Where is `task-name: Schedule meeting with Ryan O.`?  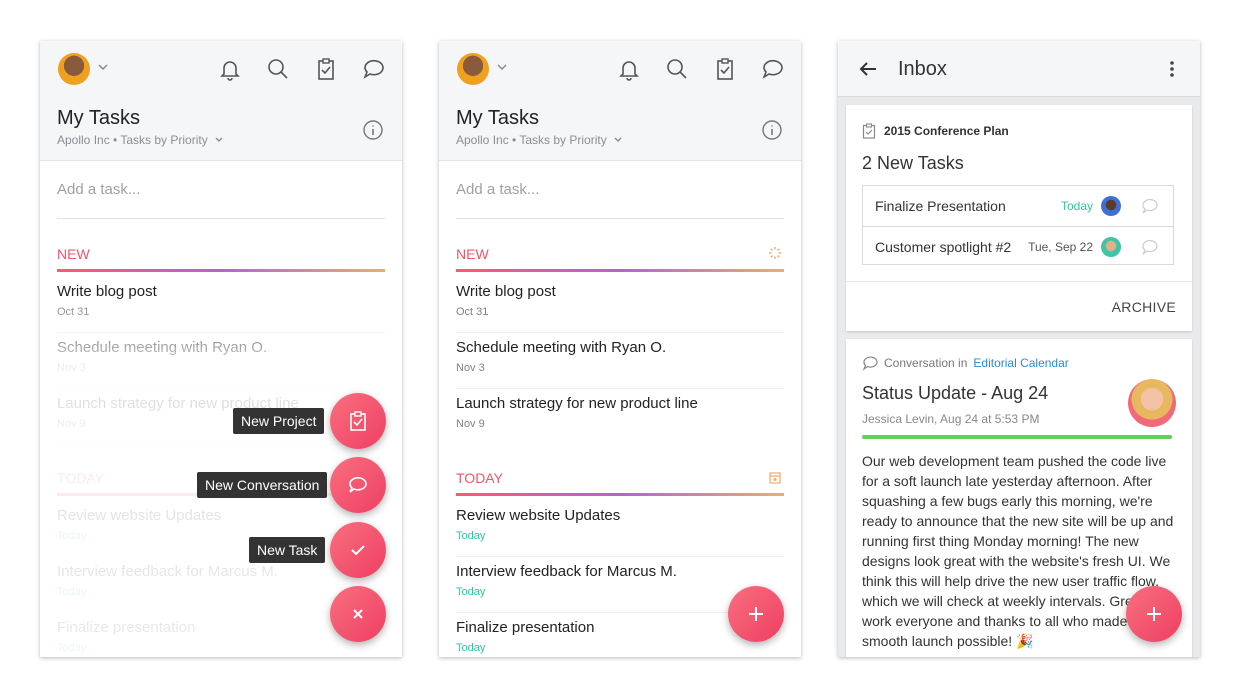 task-name: Schedule meeting with Ryan O. is located at coordinates (561, 347).